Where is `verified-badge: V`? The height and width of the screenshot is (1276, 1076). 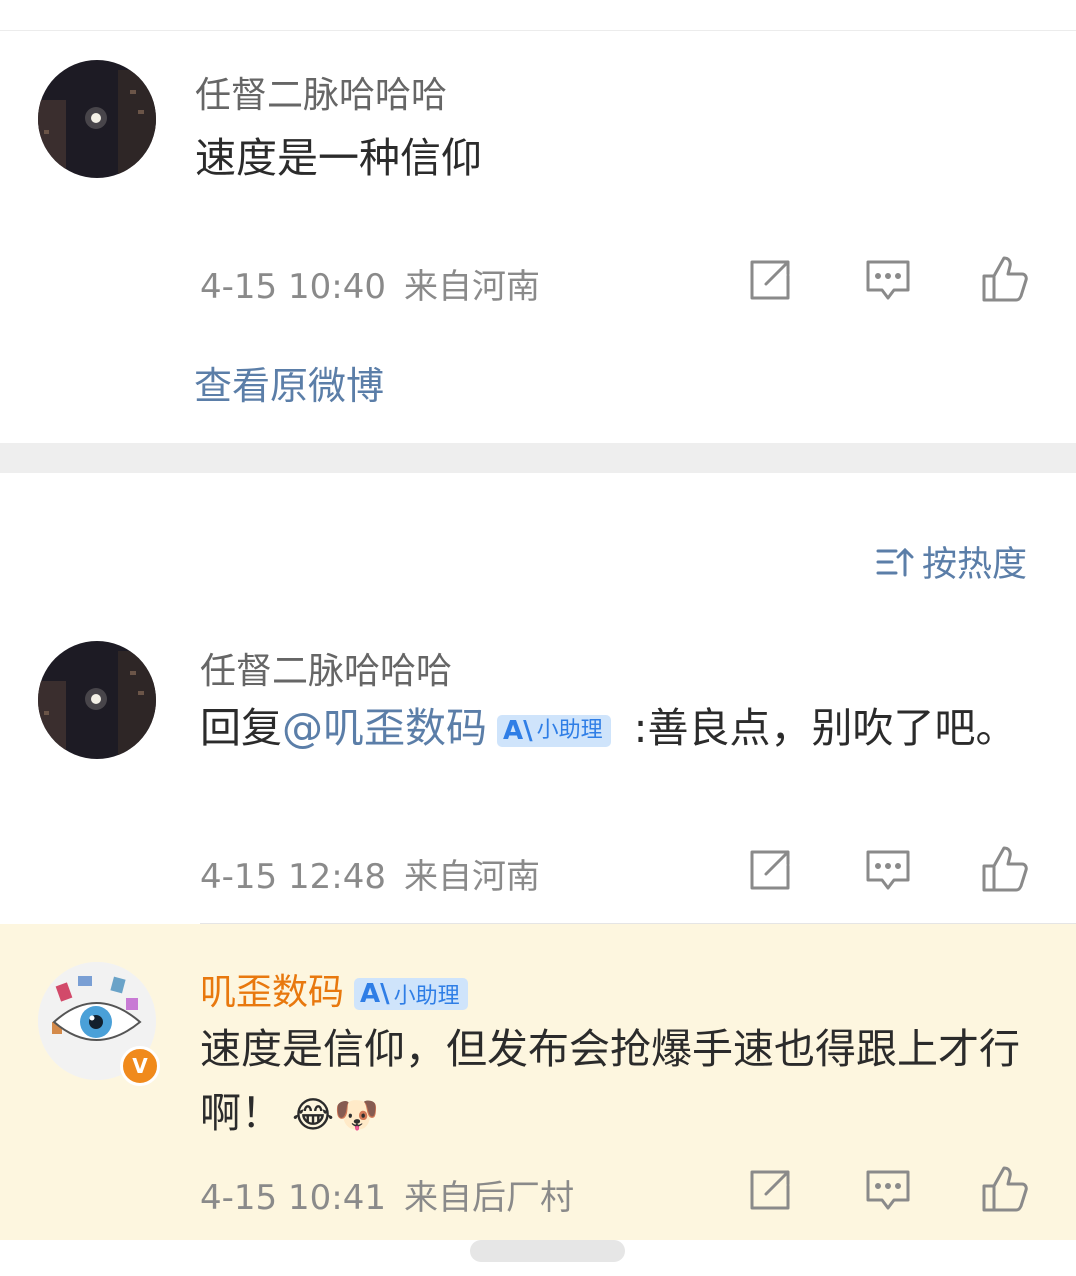 verified-badge: V is located at coordinates (140, 1066).